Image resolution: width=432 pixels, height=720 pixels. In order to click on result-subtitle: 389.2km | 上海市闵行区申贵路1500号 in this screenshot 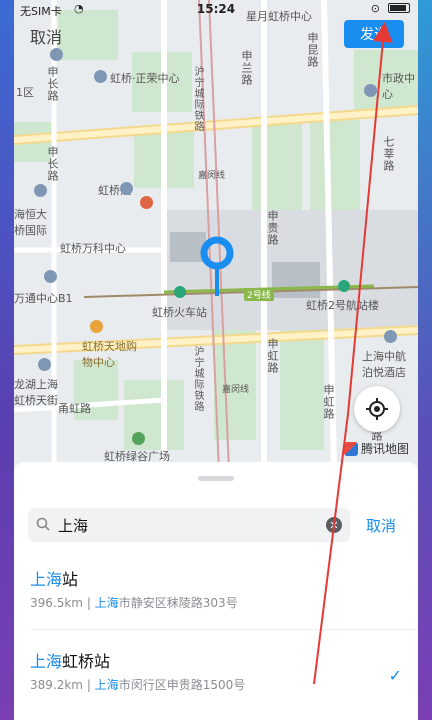, I will do `click(138, 685)`.